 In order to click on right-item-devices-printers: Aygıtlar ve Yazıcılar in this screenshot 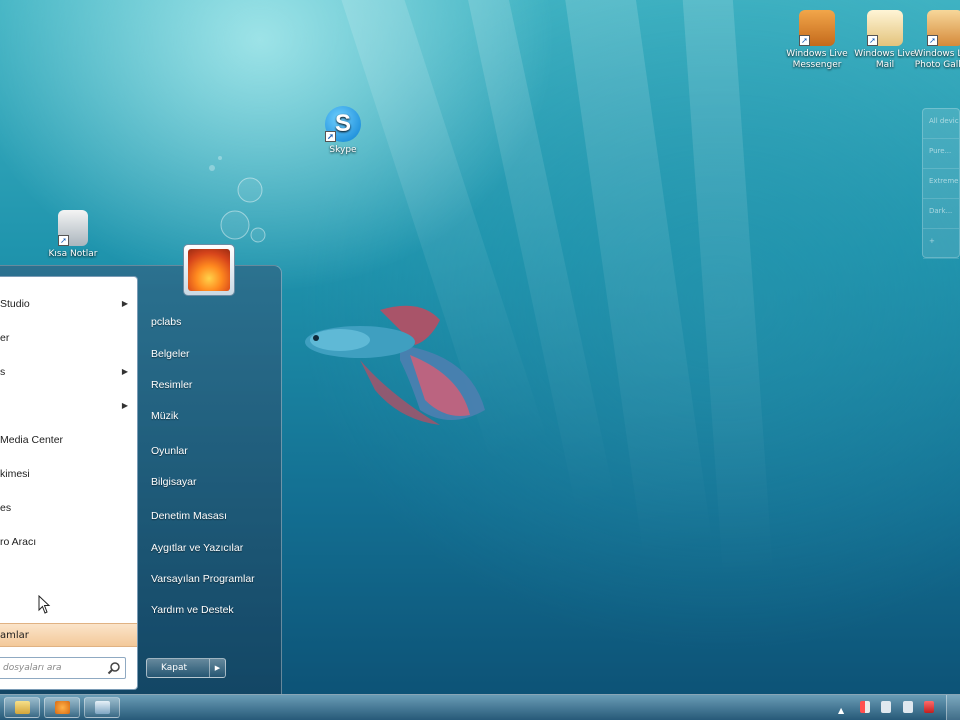, I will do `click(211, 548)`.